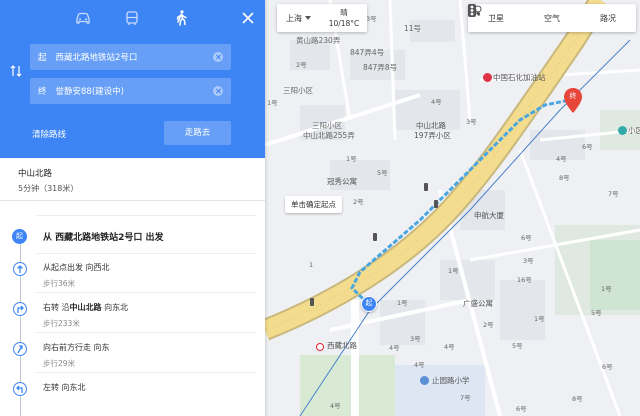 Image resolution: width=640 pixels, height=416 pixels. What do you see at coordinates (130, 91) in the screenshot?
I see `end-input: 终 誉静安88(建设中)` at bounding box center [130, 91].